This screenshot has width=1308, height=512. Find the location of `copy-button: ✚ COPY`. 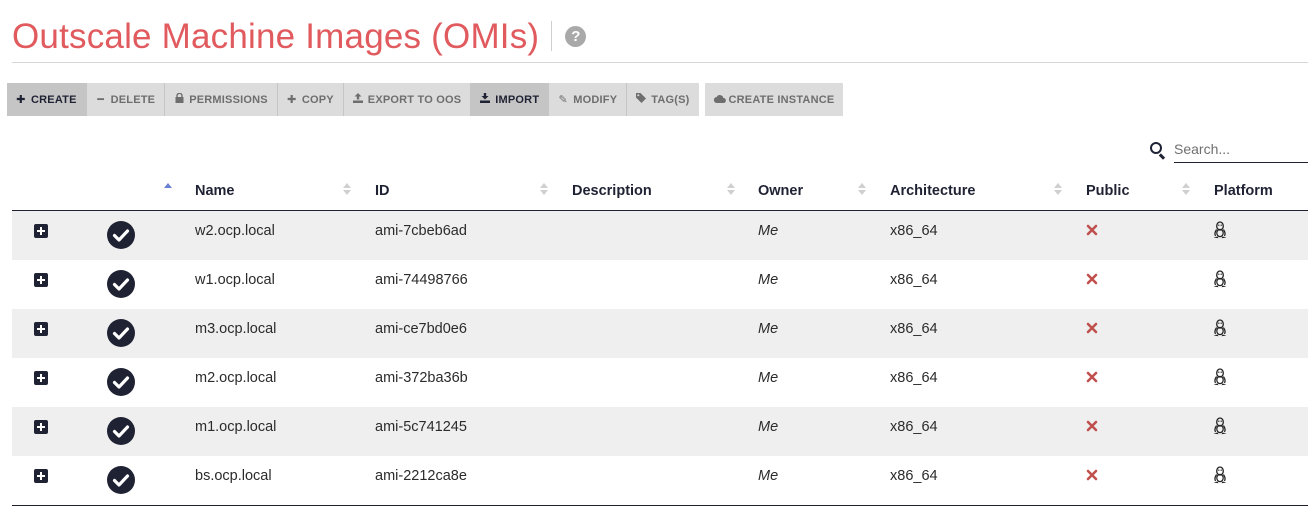

copy-button: ✚ COPY is located at coordinates (310, 99).